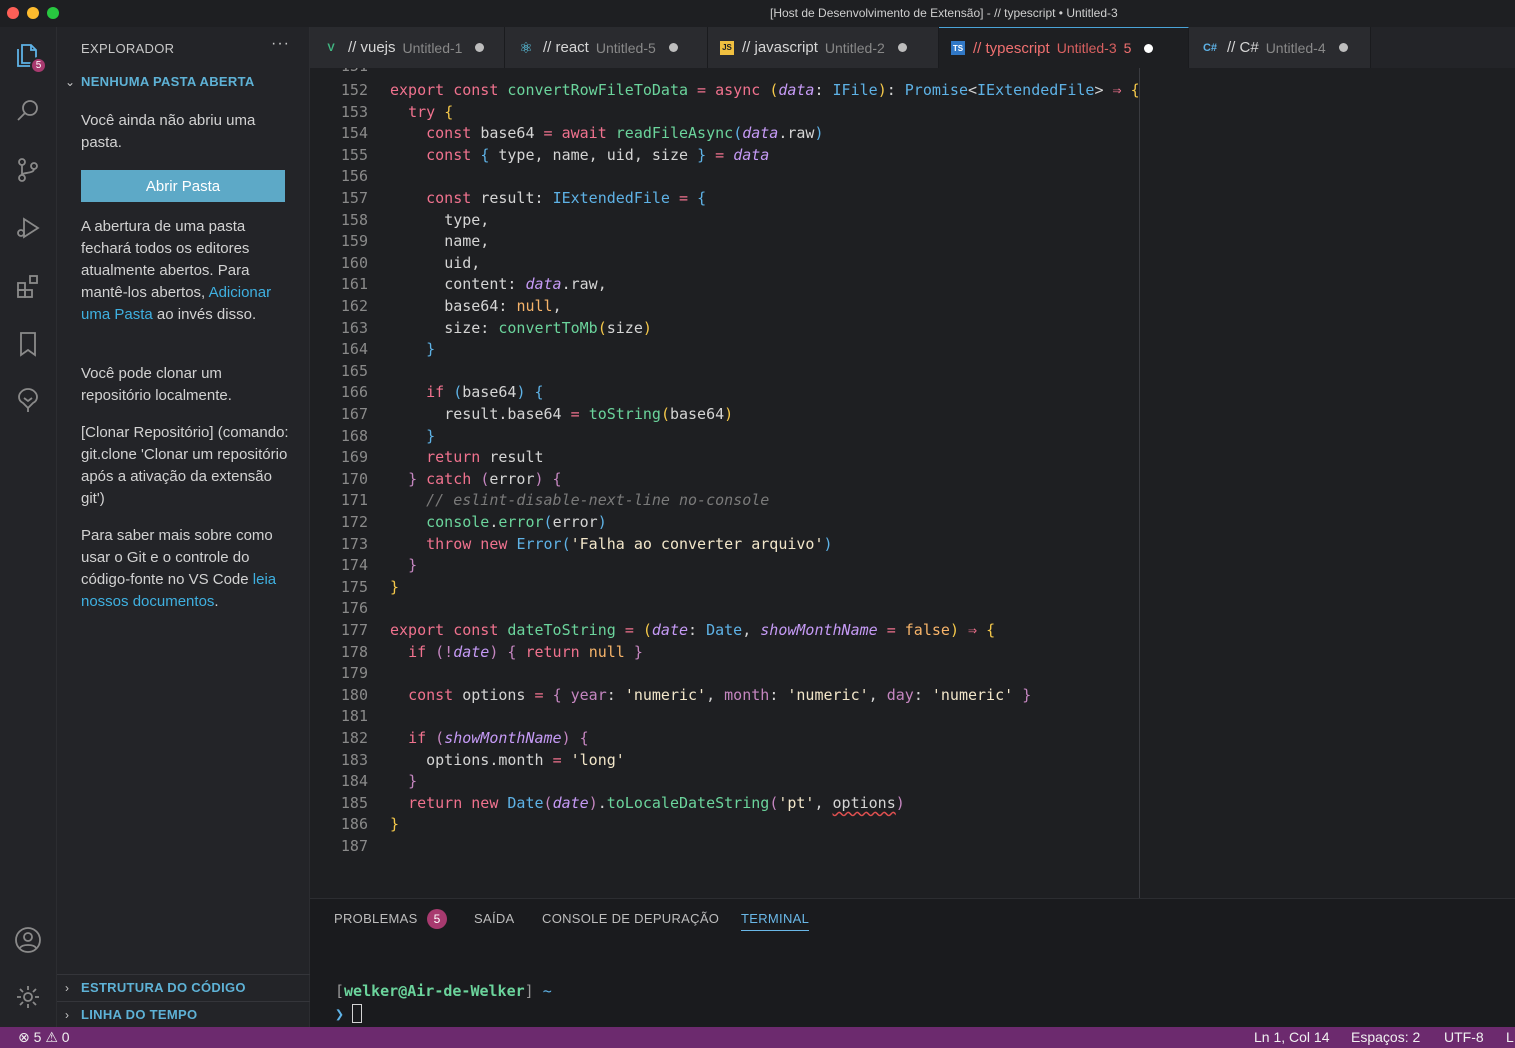  I want to click on activity-bar: 5, so click(28, 527).